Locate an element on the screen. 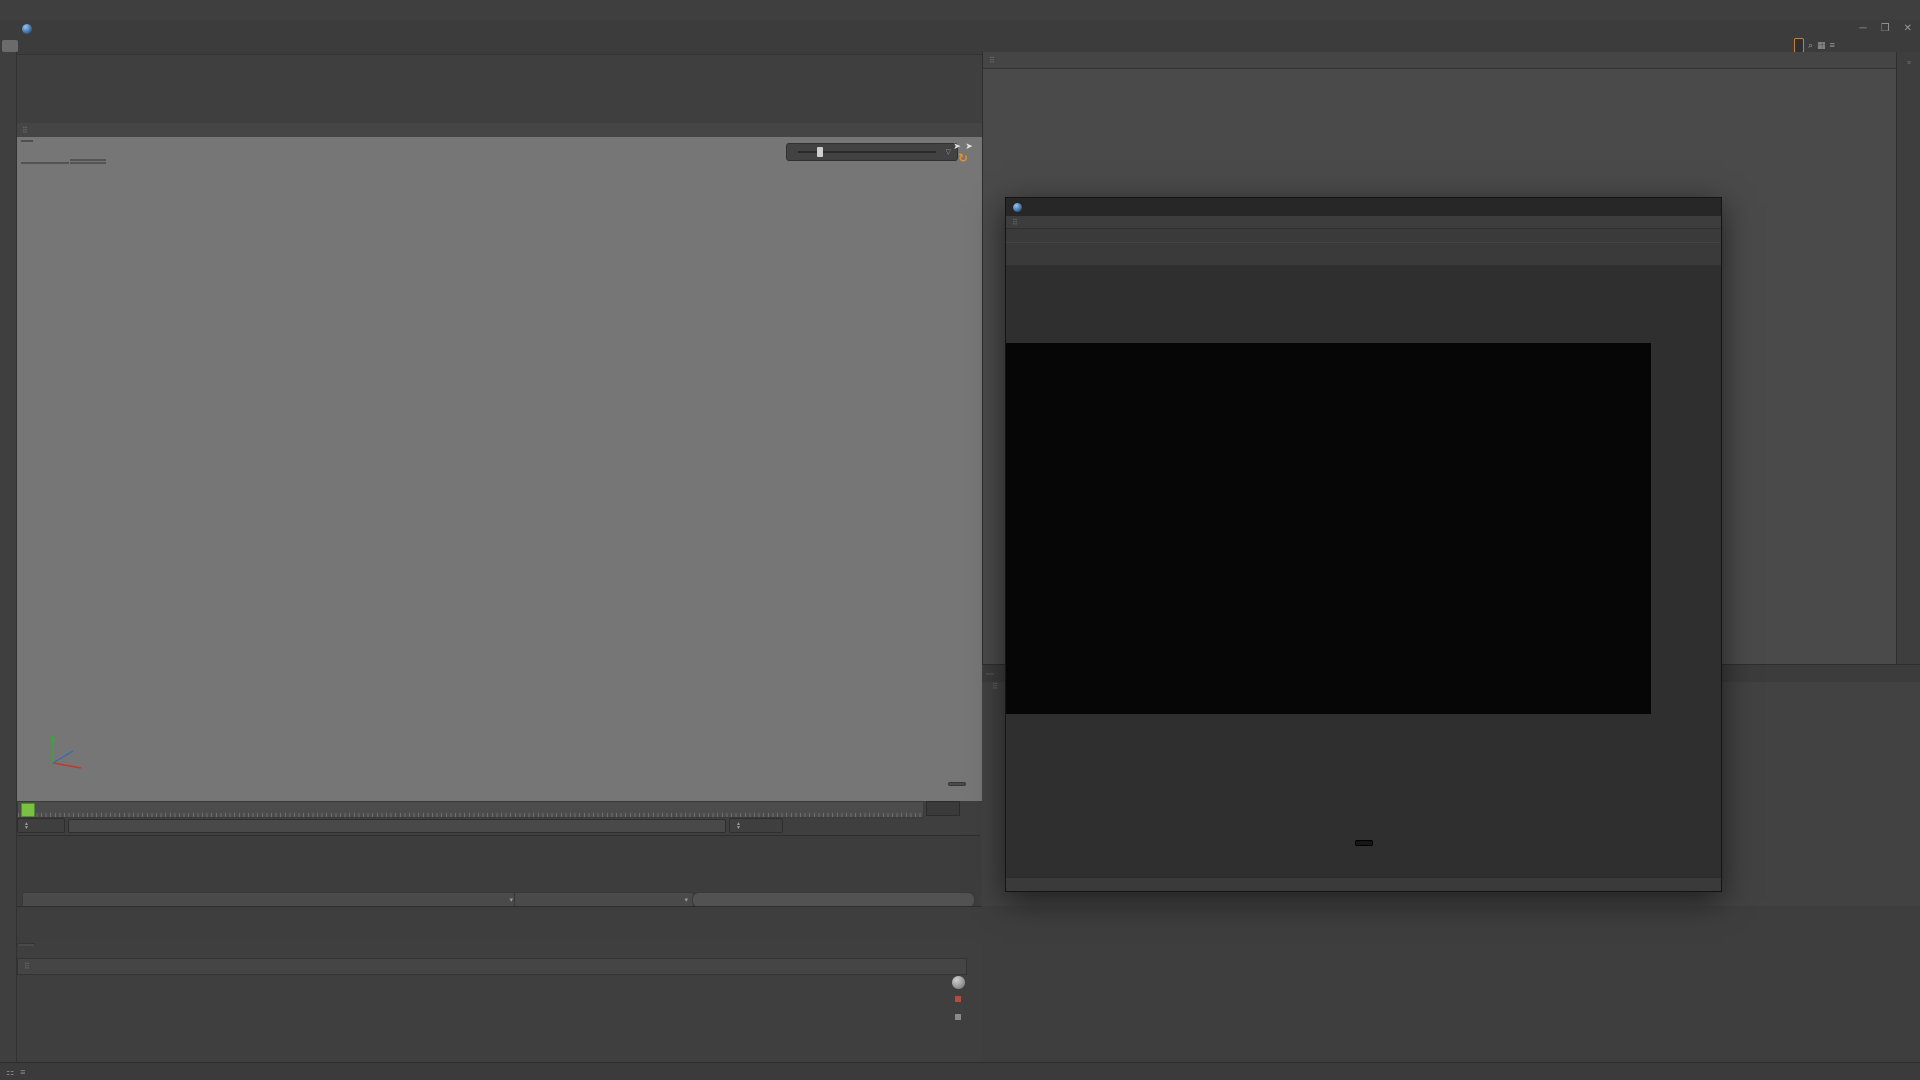  cursor-icon-2: ➤ is located at coordinates (969, 146).